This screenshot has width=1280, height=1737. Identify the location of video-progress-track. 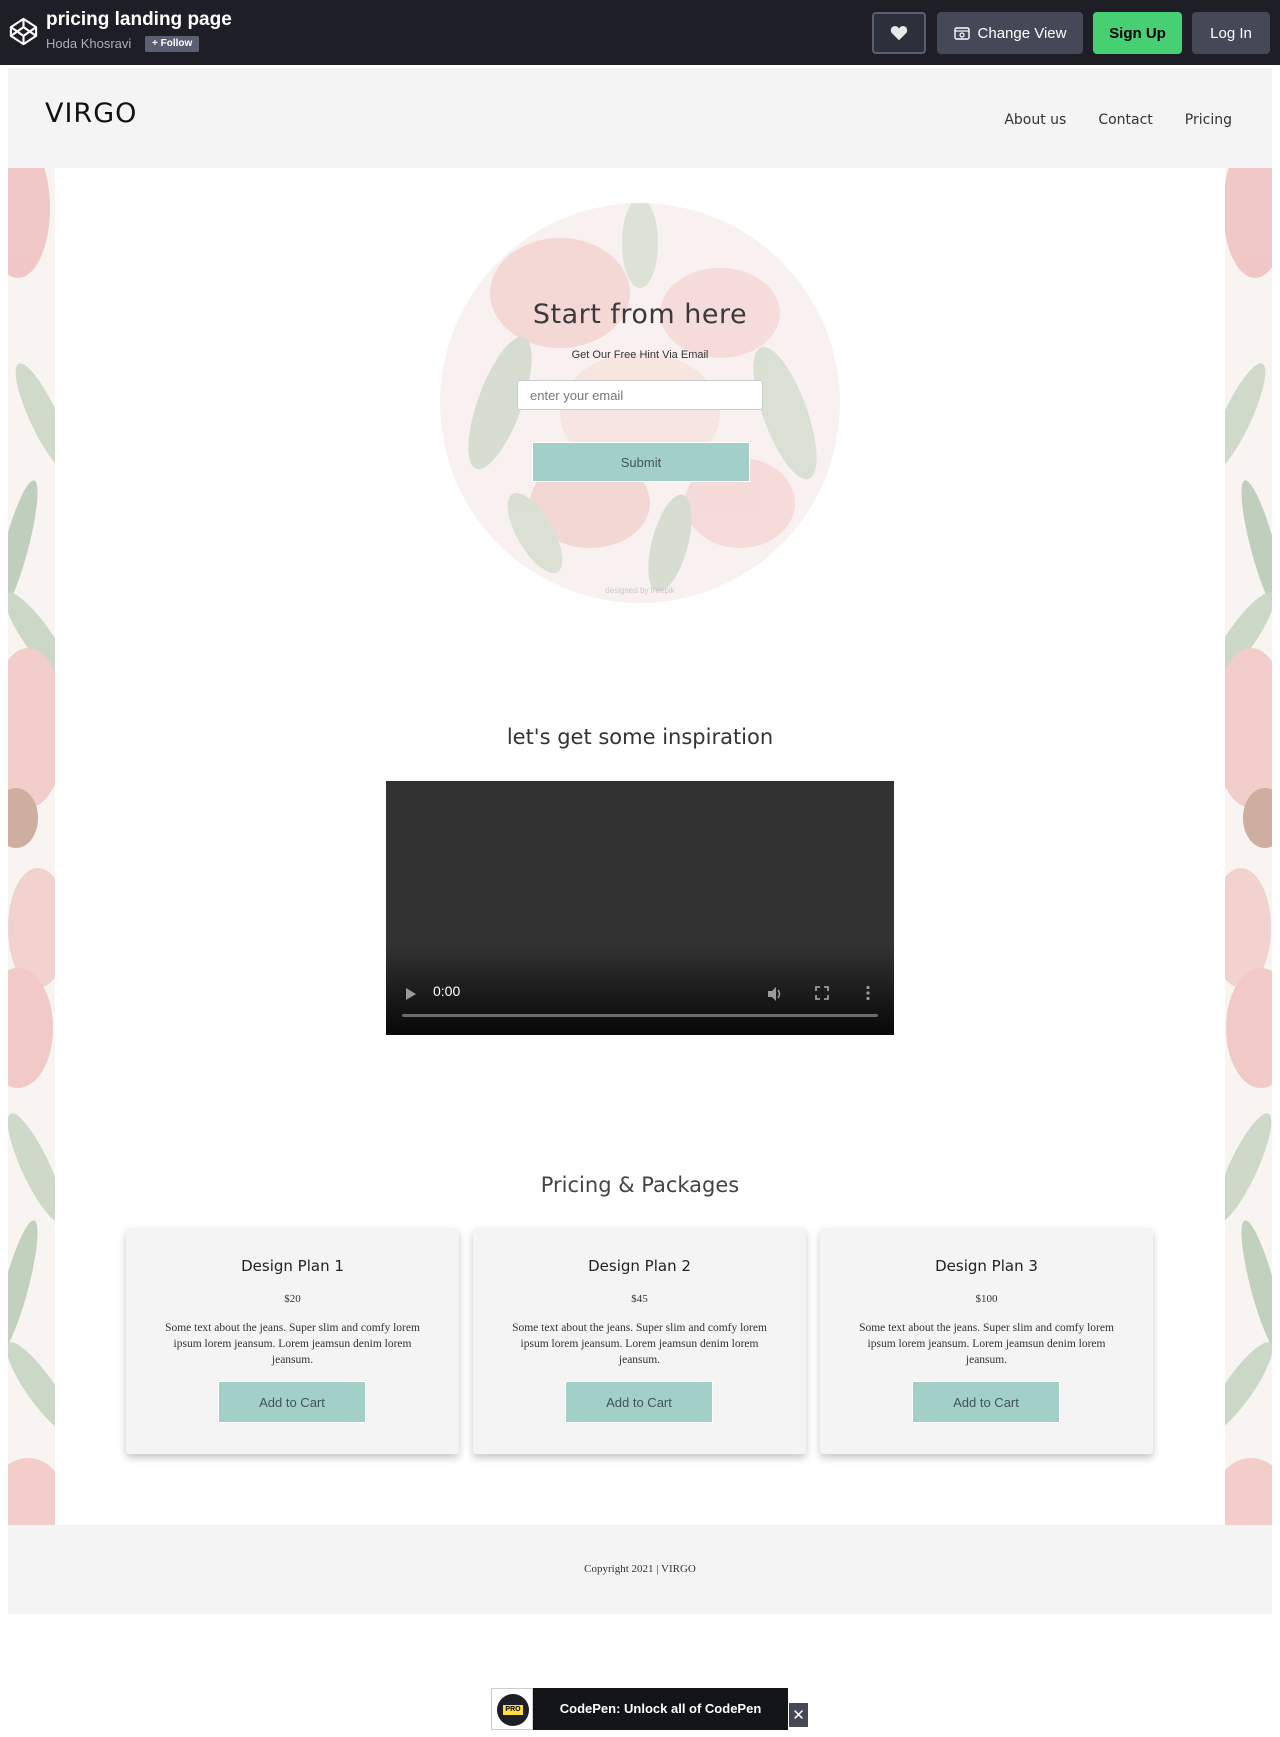
(640, 1015).